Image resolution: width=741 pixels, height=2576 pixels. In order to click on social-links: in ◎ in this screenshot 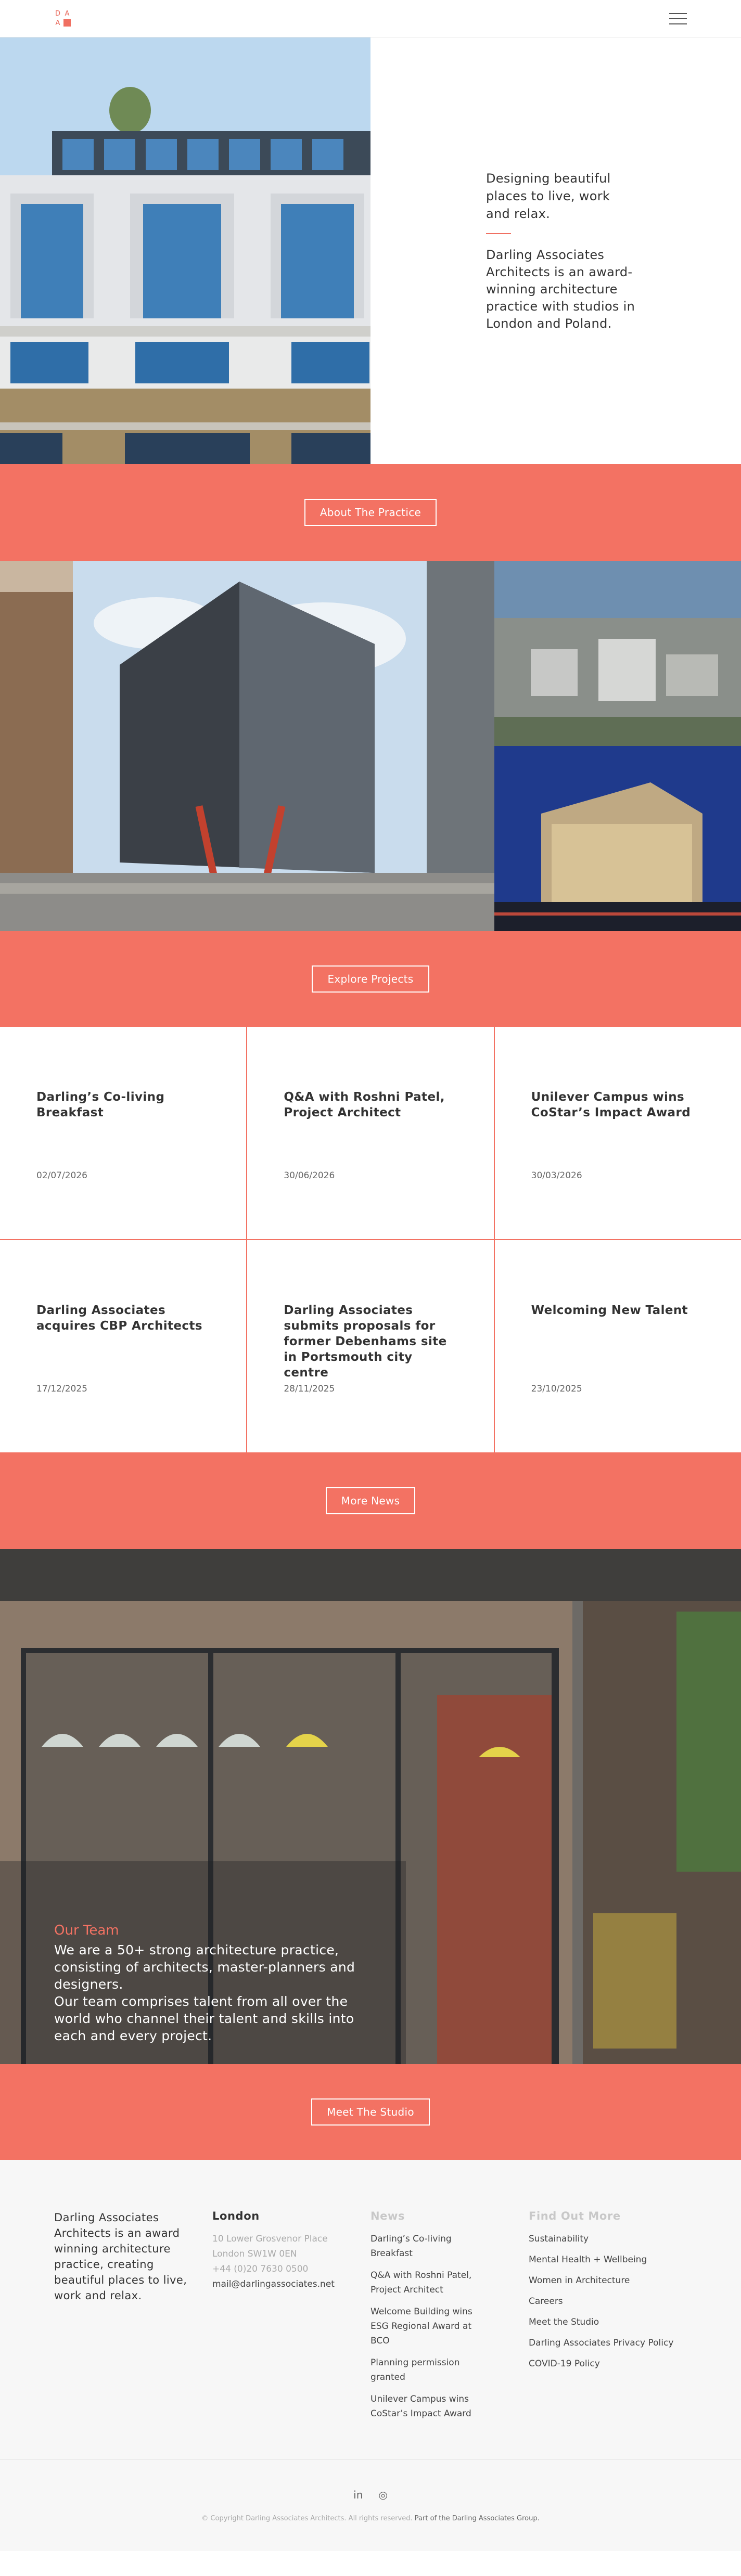, I will do `click(370, 2495)`.